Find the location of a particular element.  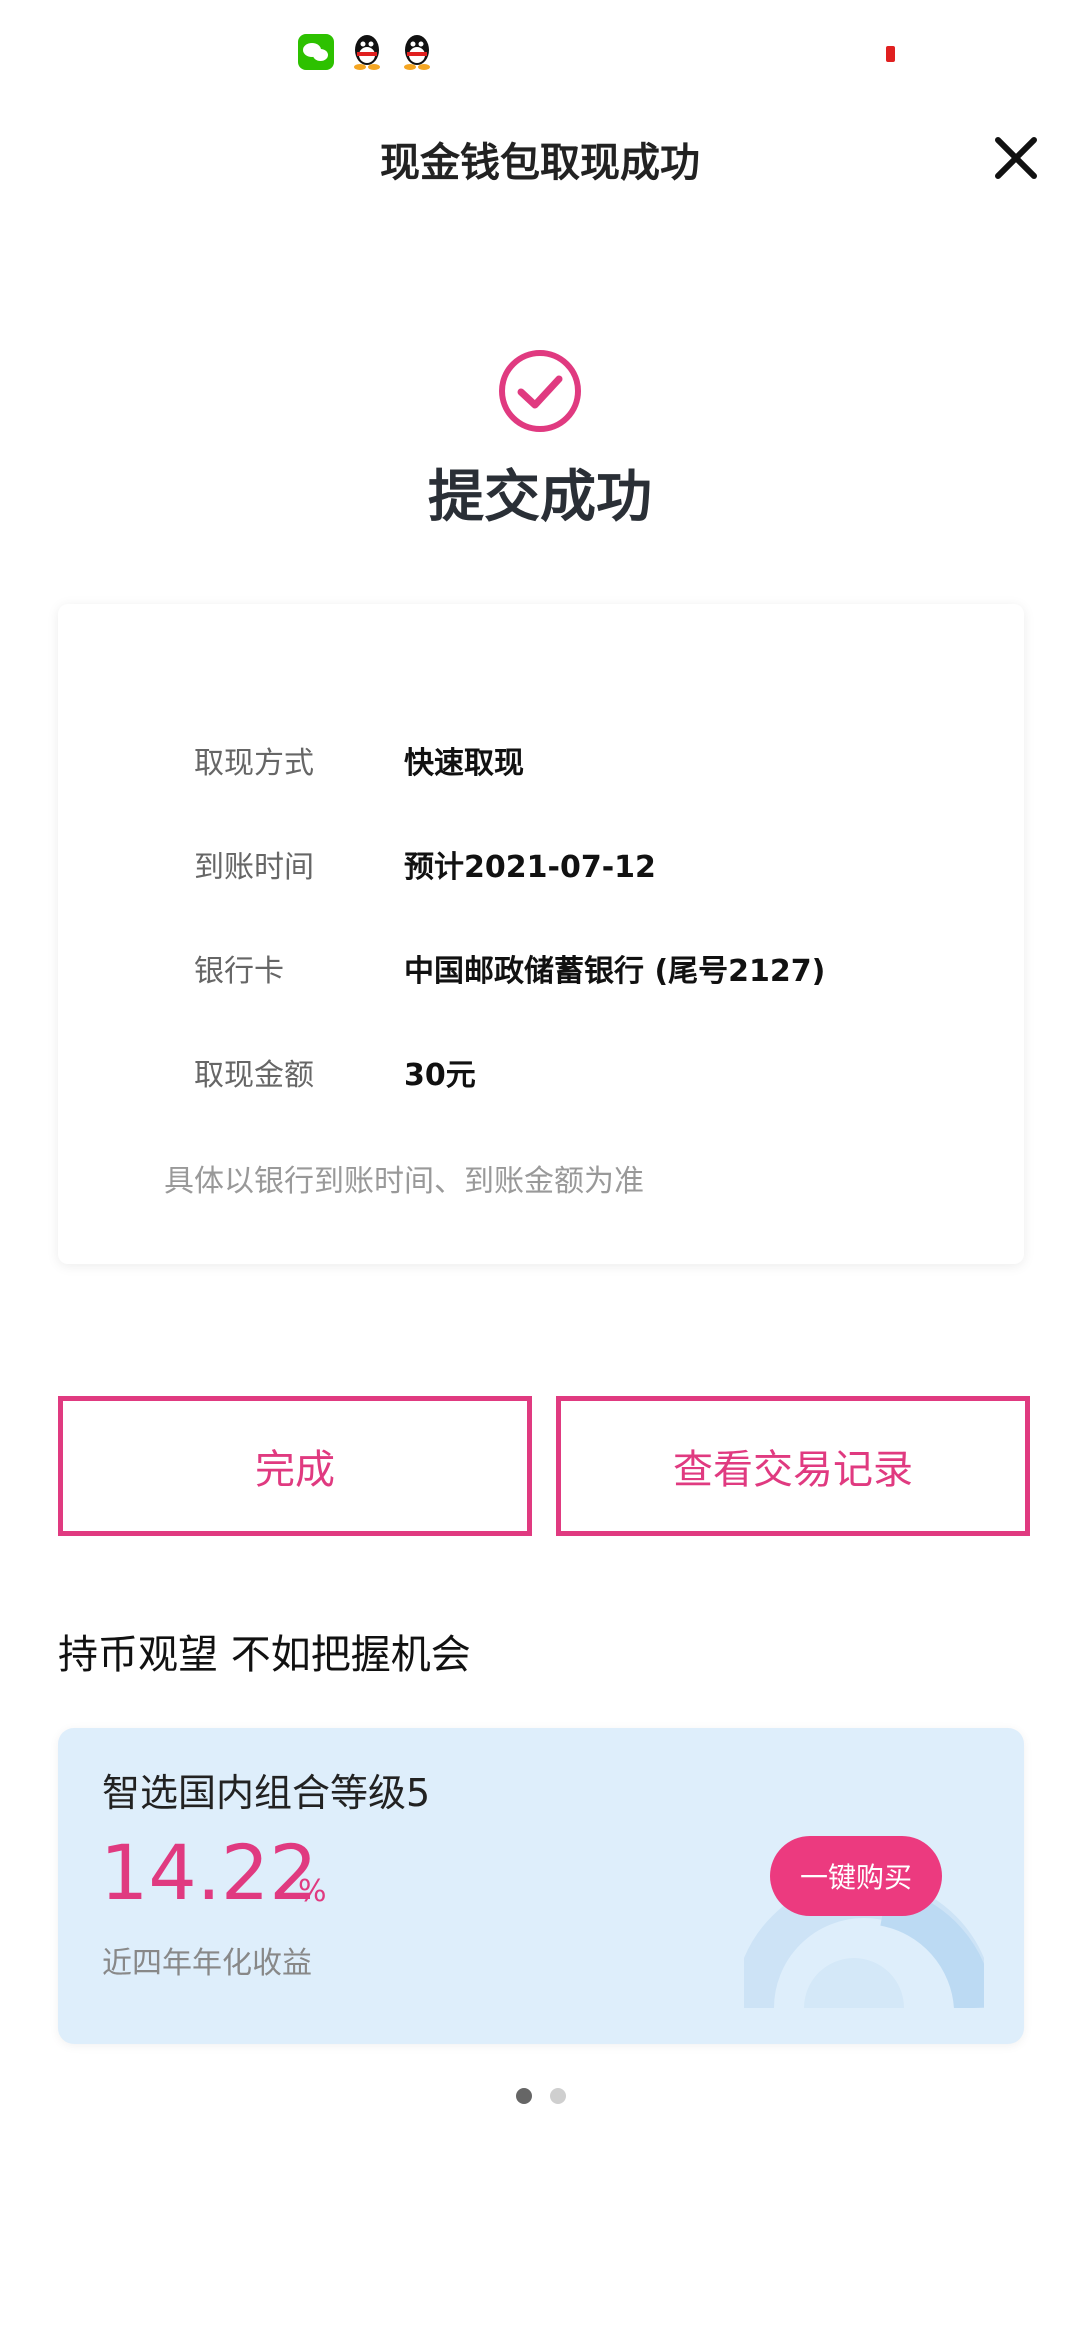

header: 现金钱包取现成功 is located at coordinates (540, 160).